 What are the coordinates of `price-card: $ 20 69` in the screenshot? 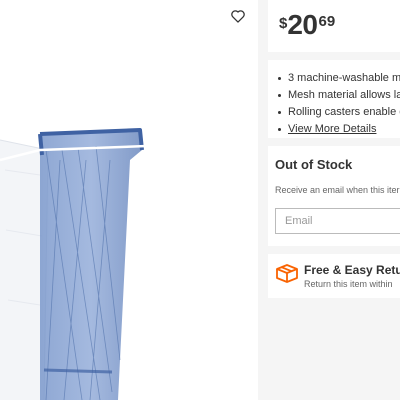 It's located at (334, 26).